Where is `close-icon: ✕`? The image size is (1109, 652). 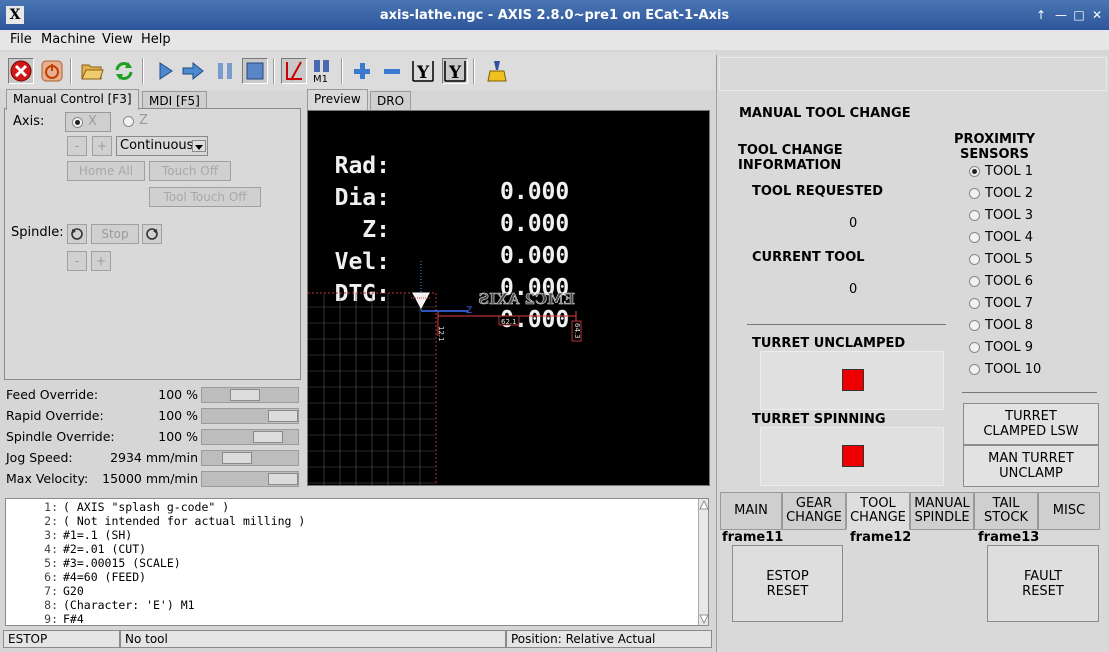 close-icon: ✕ is located at coordinates (1097, 15).